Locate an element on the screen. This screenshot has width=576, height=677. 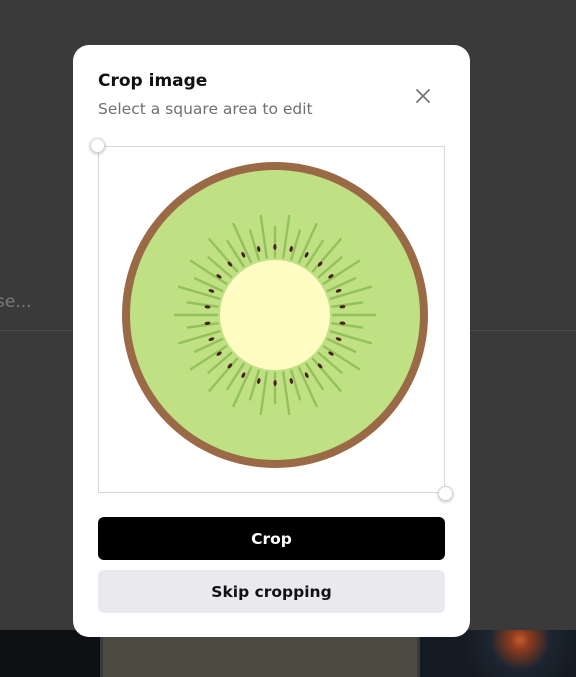
close-icon is located at coordinates (423, 96).